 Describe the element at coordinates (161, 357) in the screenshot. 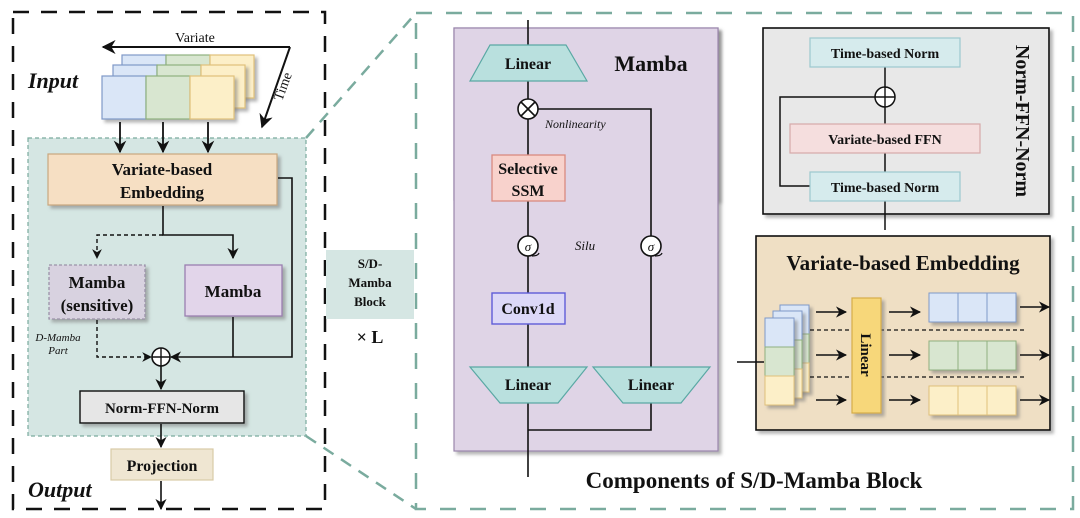

I see `add-icon` at that location.